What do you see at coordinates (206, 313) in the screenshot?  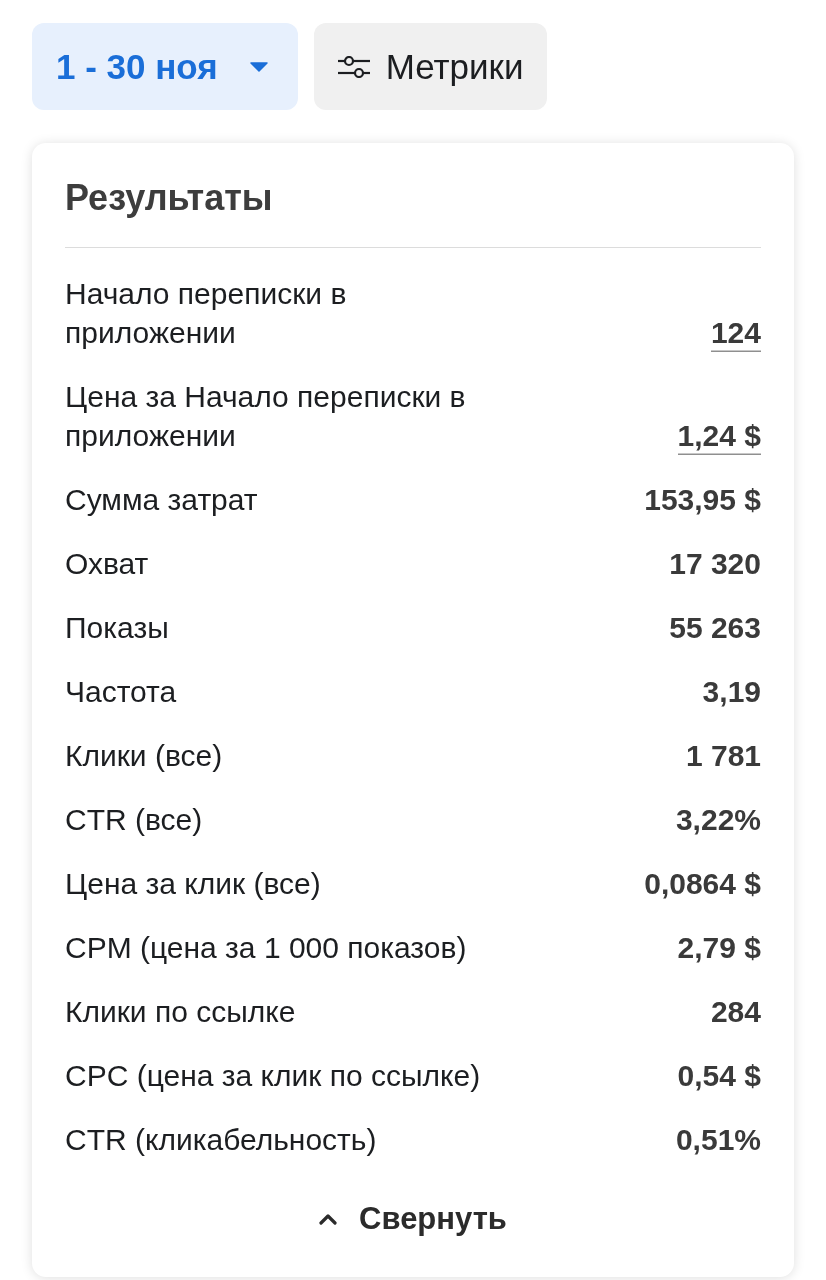 I see `metric-label: Начало переписки в приложении` at bounding box center [206, 313].